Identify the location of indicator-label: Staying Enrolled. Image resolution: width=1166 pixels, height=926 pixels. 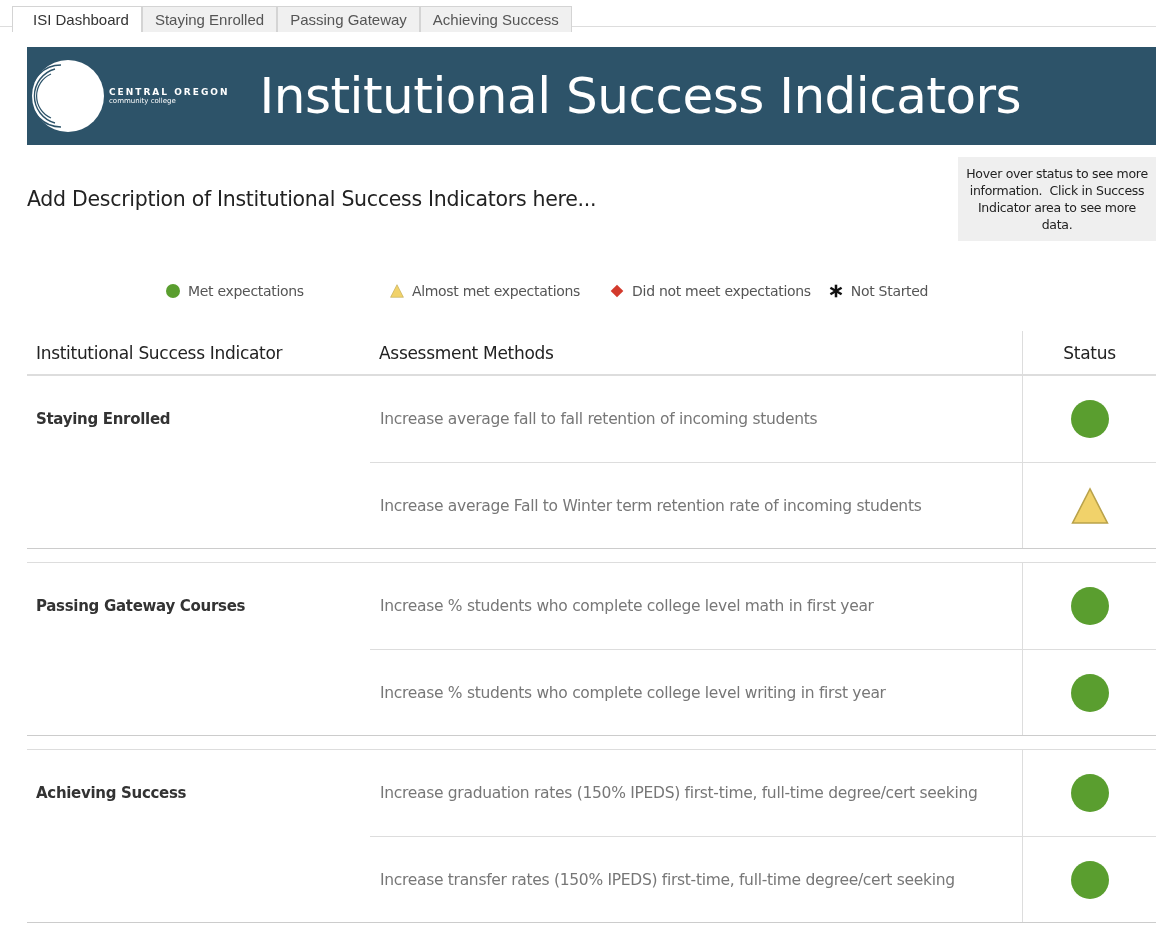
(198, 462).